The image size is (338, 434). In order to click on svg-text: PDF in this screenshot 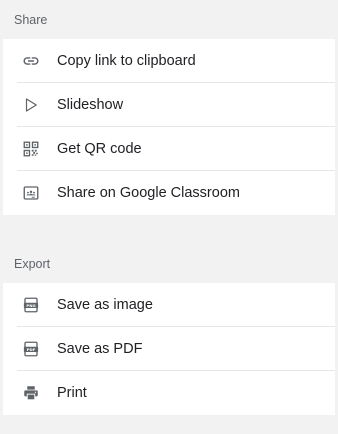, I will do `click(31, 348)`.